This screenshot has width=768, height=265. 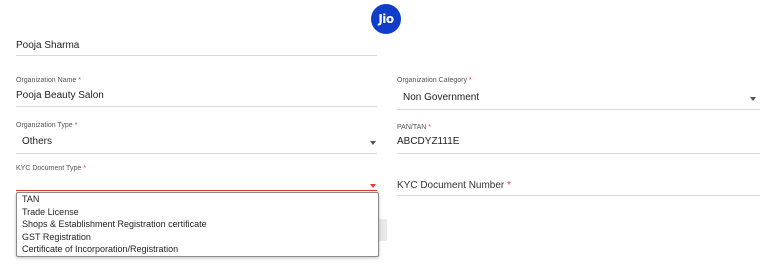 What do you see at coordinates (197, 237) in the screenshot?
I see `dropdown-option: GST Registration` at bounding box center [197, 237].